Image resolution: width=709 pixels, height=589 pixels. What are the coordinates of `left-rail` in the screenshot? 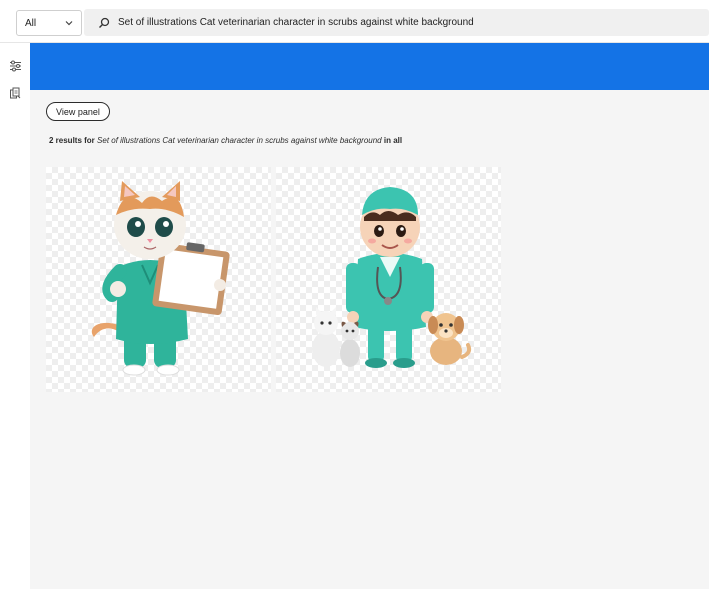 It's located at (15, 316).